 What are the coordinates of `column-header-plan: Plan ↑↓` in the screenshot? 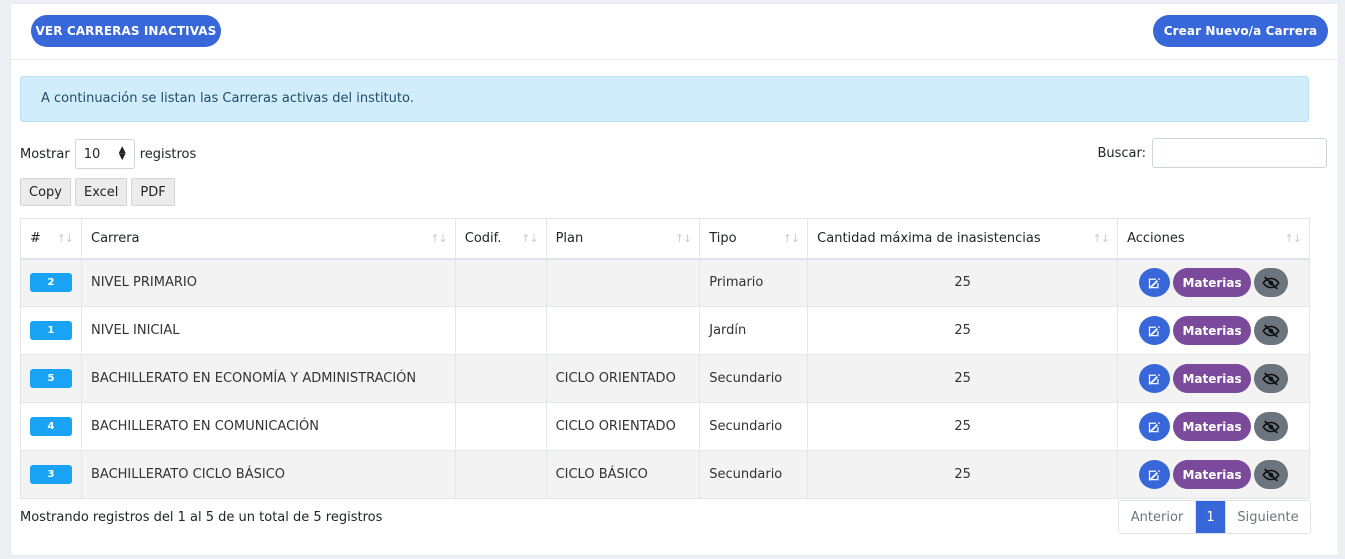 It's located at (623, 239).